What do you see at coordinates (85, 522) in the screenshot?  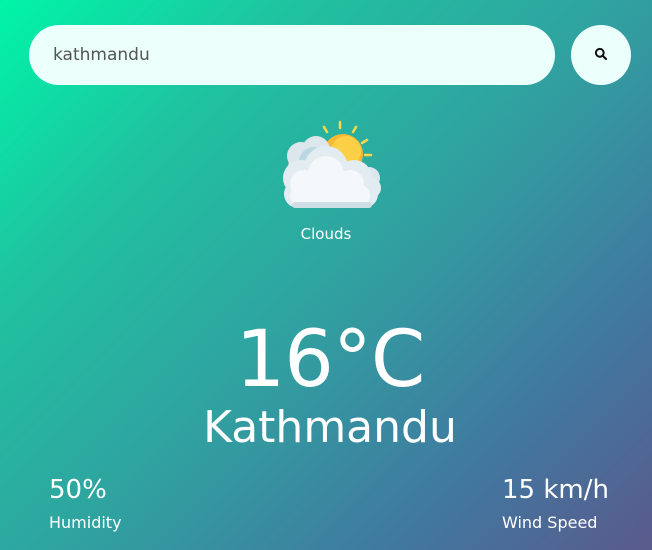 I see `humidity-label: Humidity` at bounding box center [85, 522].